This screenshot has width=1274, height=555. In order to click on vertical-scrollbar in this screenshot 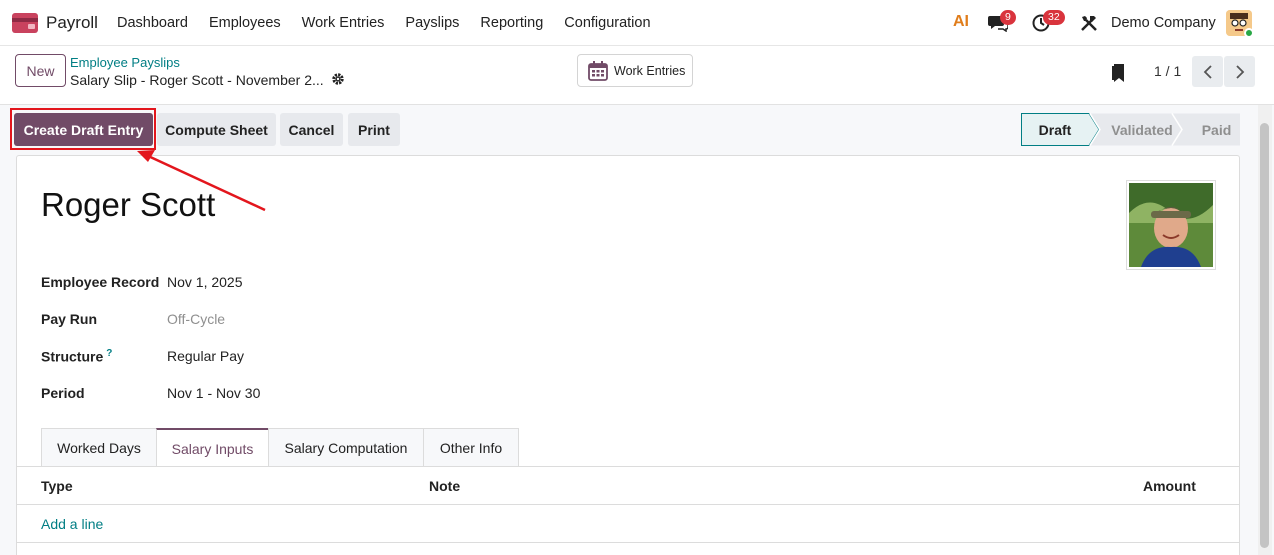, I will do `click(1265, 330)`.